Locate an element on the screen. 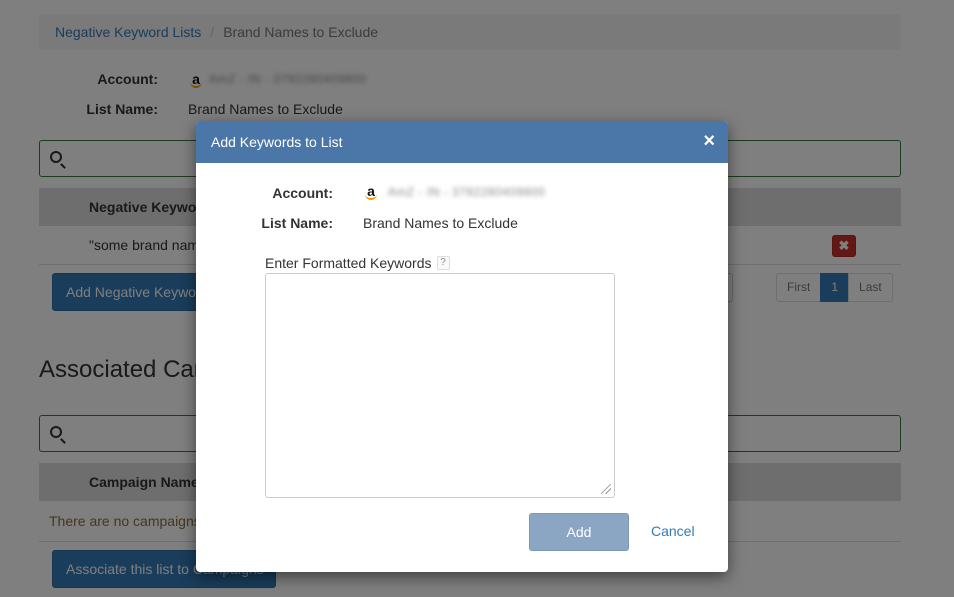  keywords-field-label: Enter Formatted Keywords ? is located at coordinates (357, 263).